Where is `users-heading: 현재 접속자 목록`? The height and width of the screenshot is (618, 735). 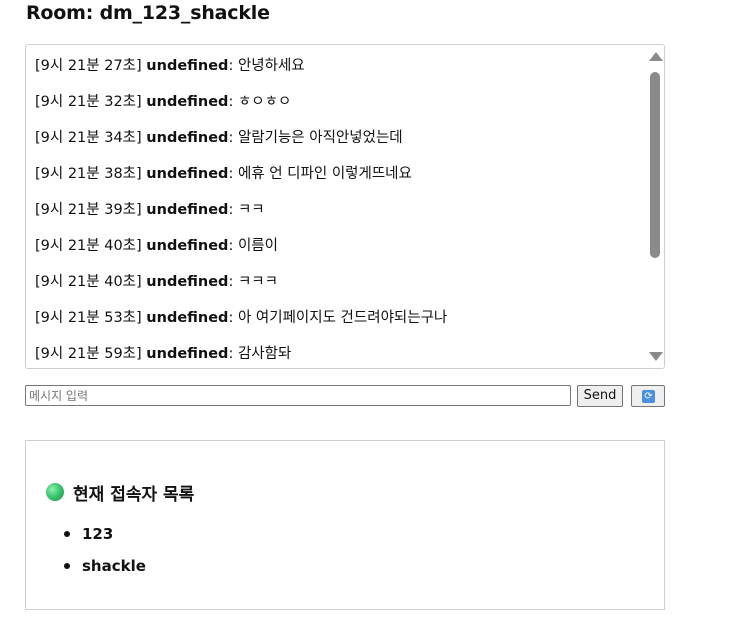 users-heading: 현재 접속자 목록 is located at coordinates (134, 495).